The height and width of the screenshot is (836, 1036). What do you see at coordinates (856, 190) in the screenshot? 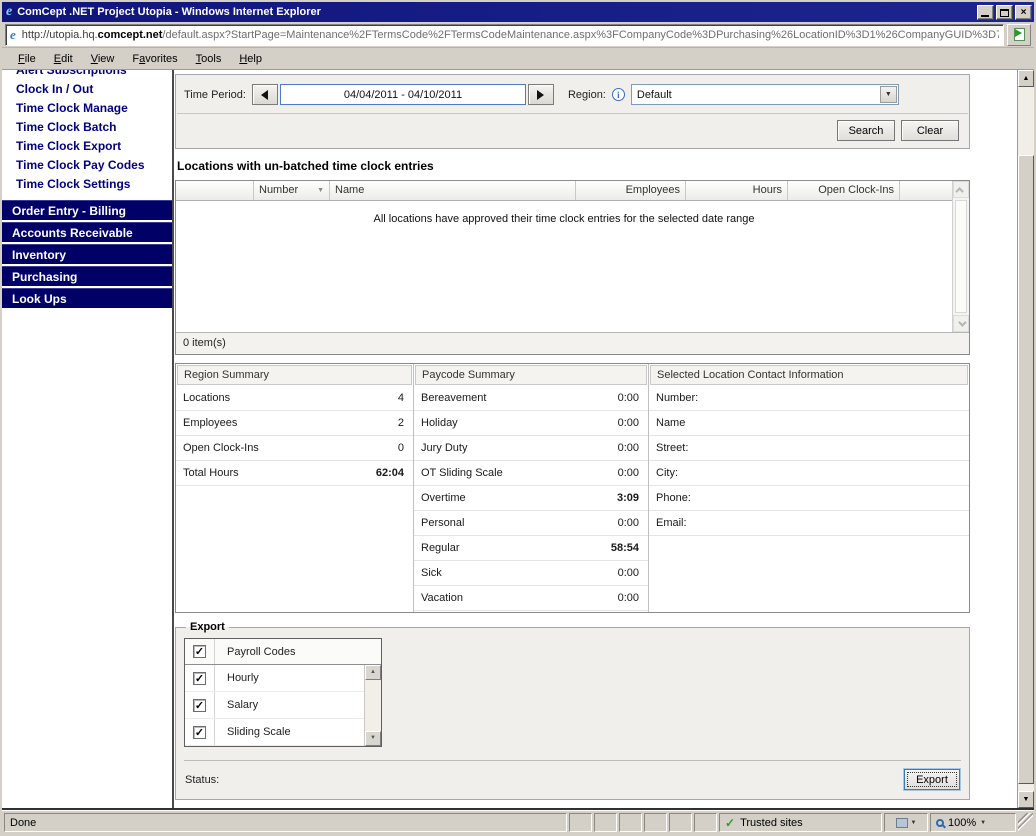
I see `column-label: Open Clock-Ins` at bounding box center [856, 190].